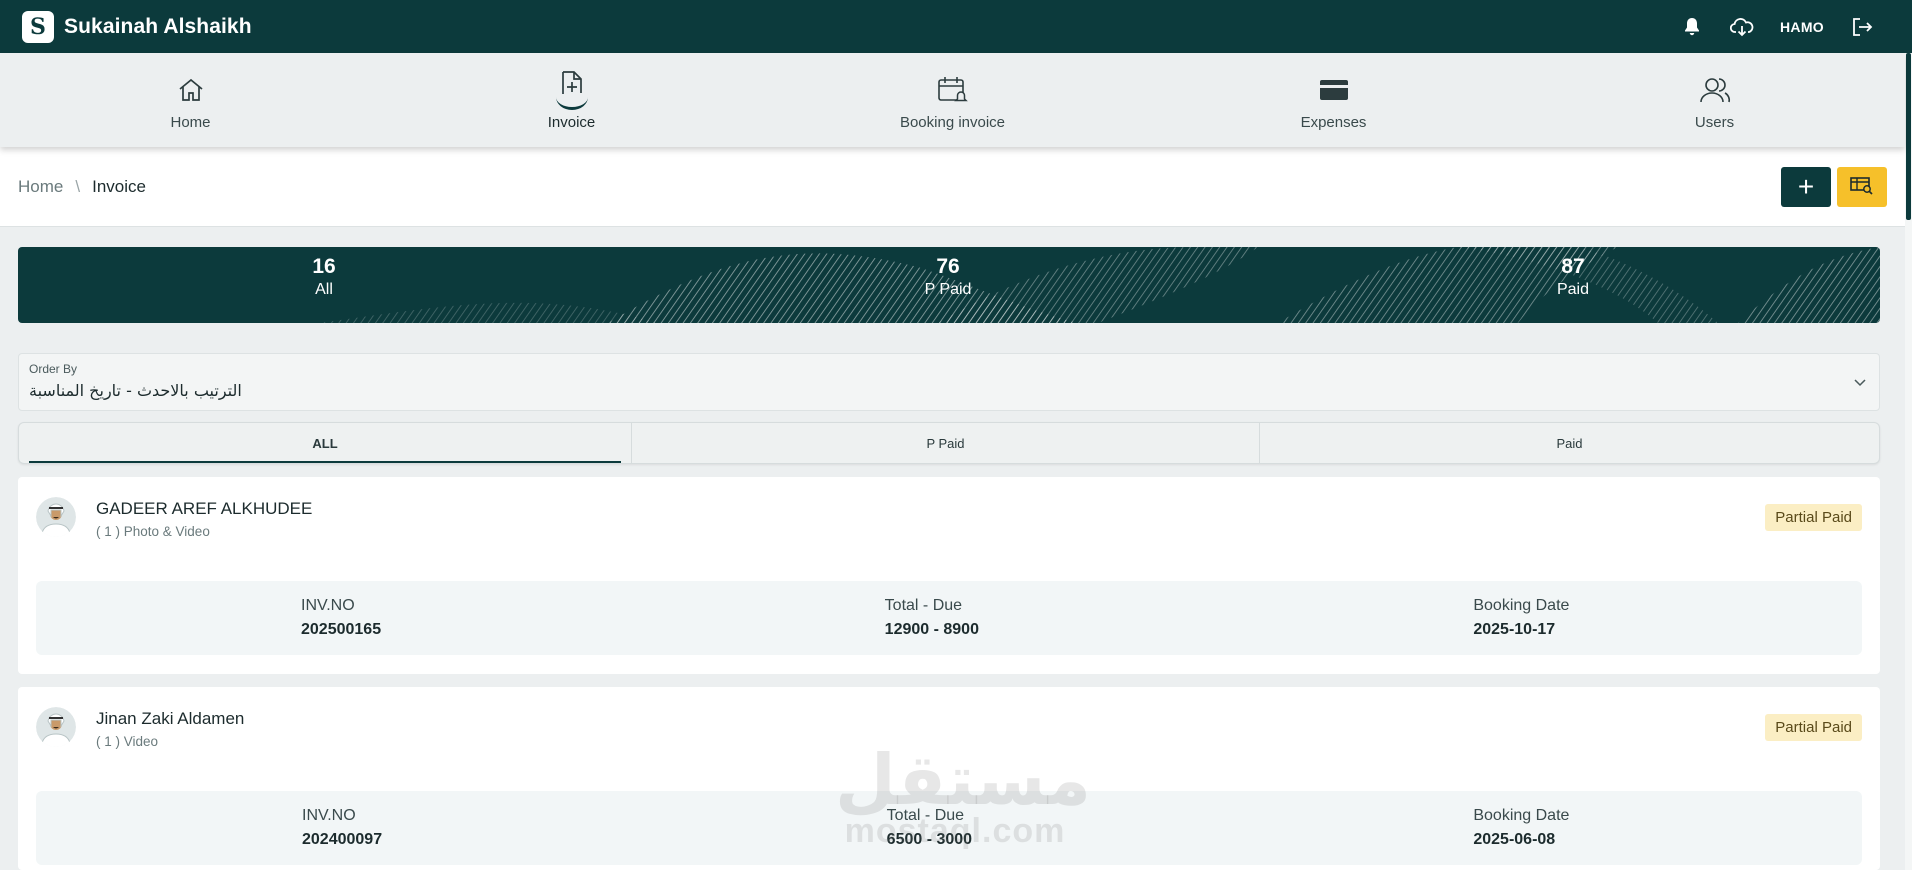 The width and height of the screenshot is (1912, 870). Describe the element at coordinates (82, 187) in the screenshot. I see `breadcrumb: Home \ Invoice` at that location.